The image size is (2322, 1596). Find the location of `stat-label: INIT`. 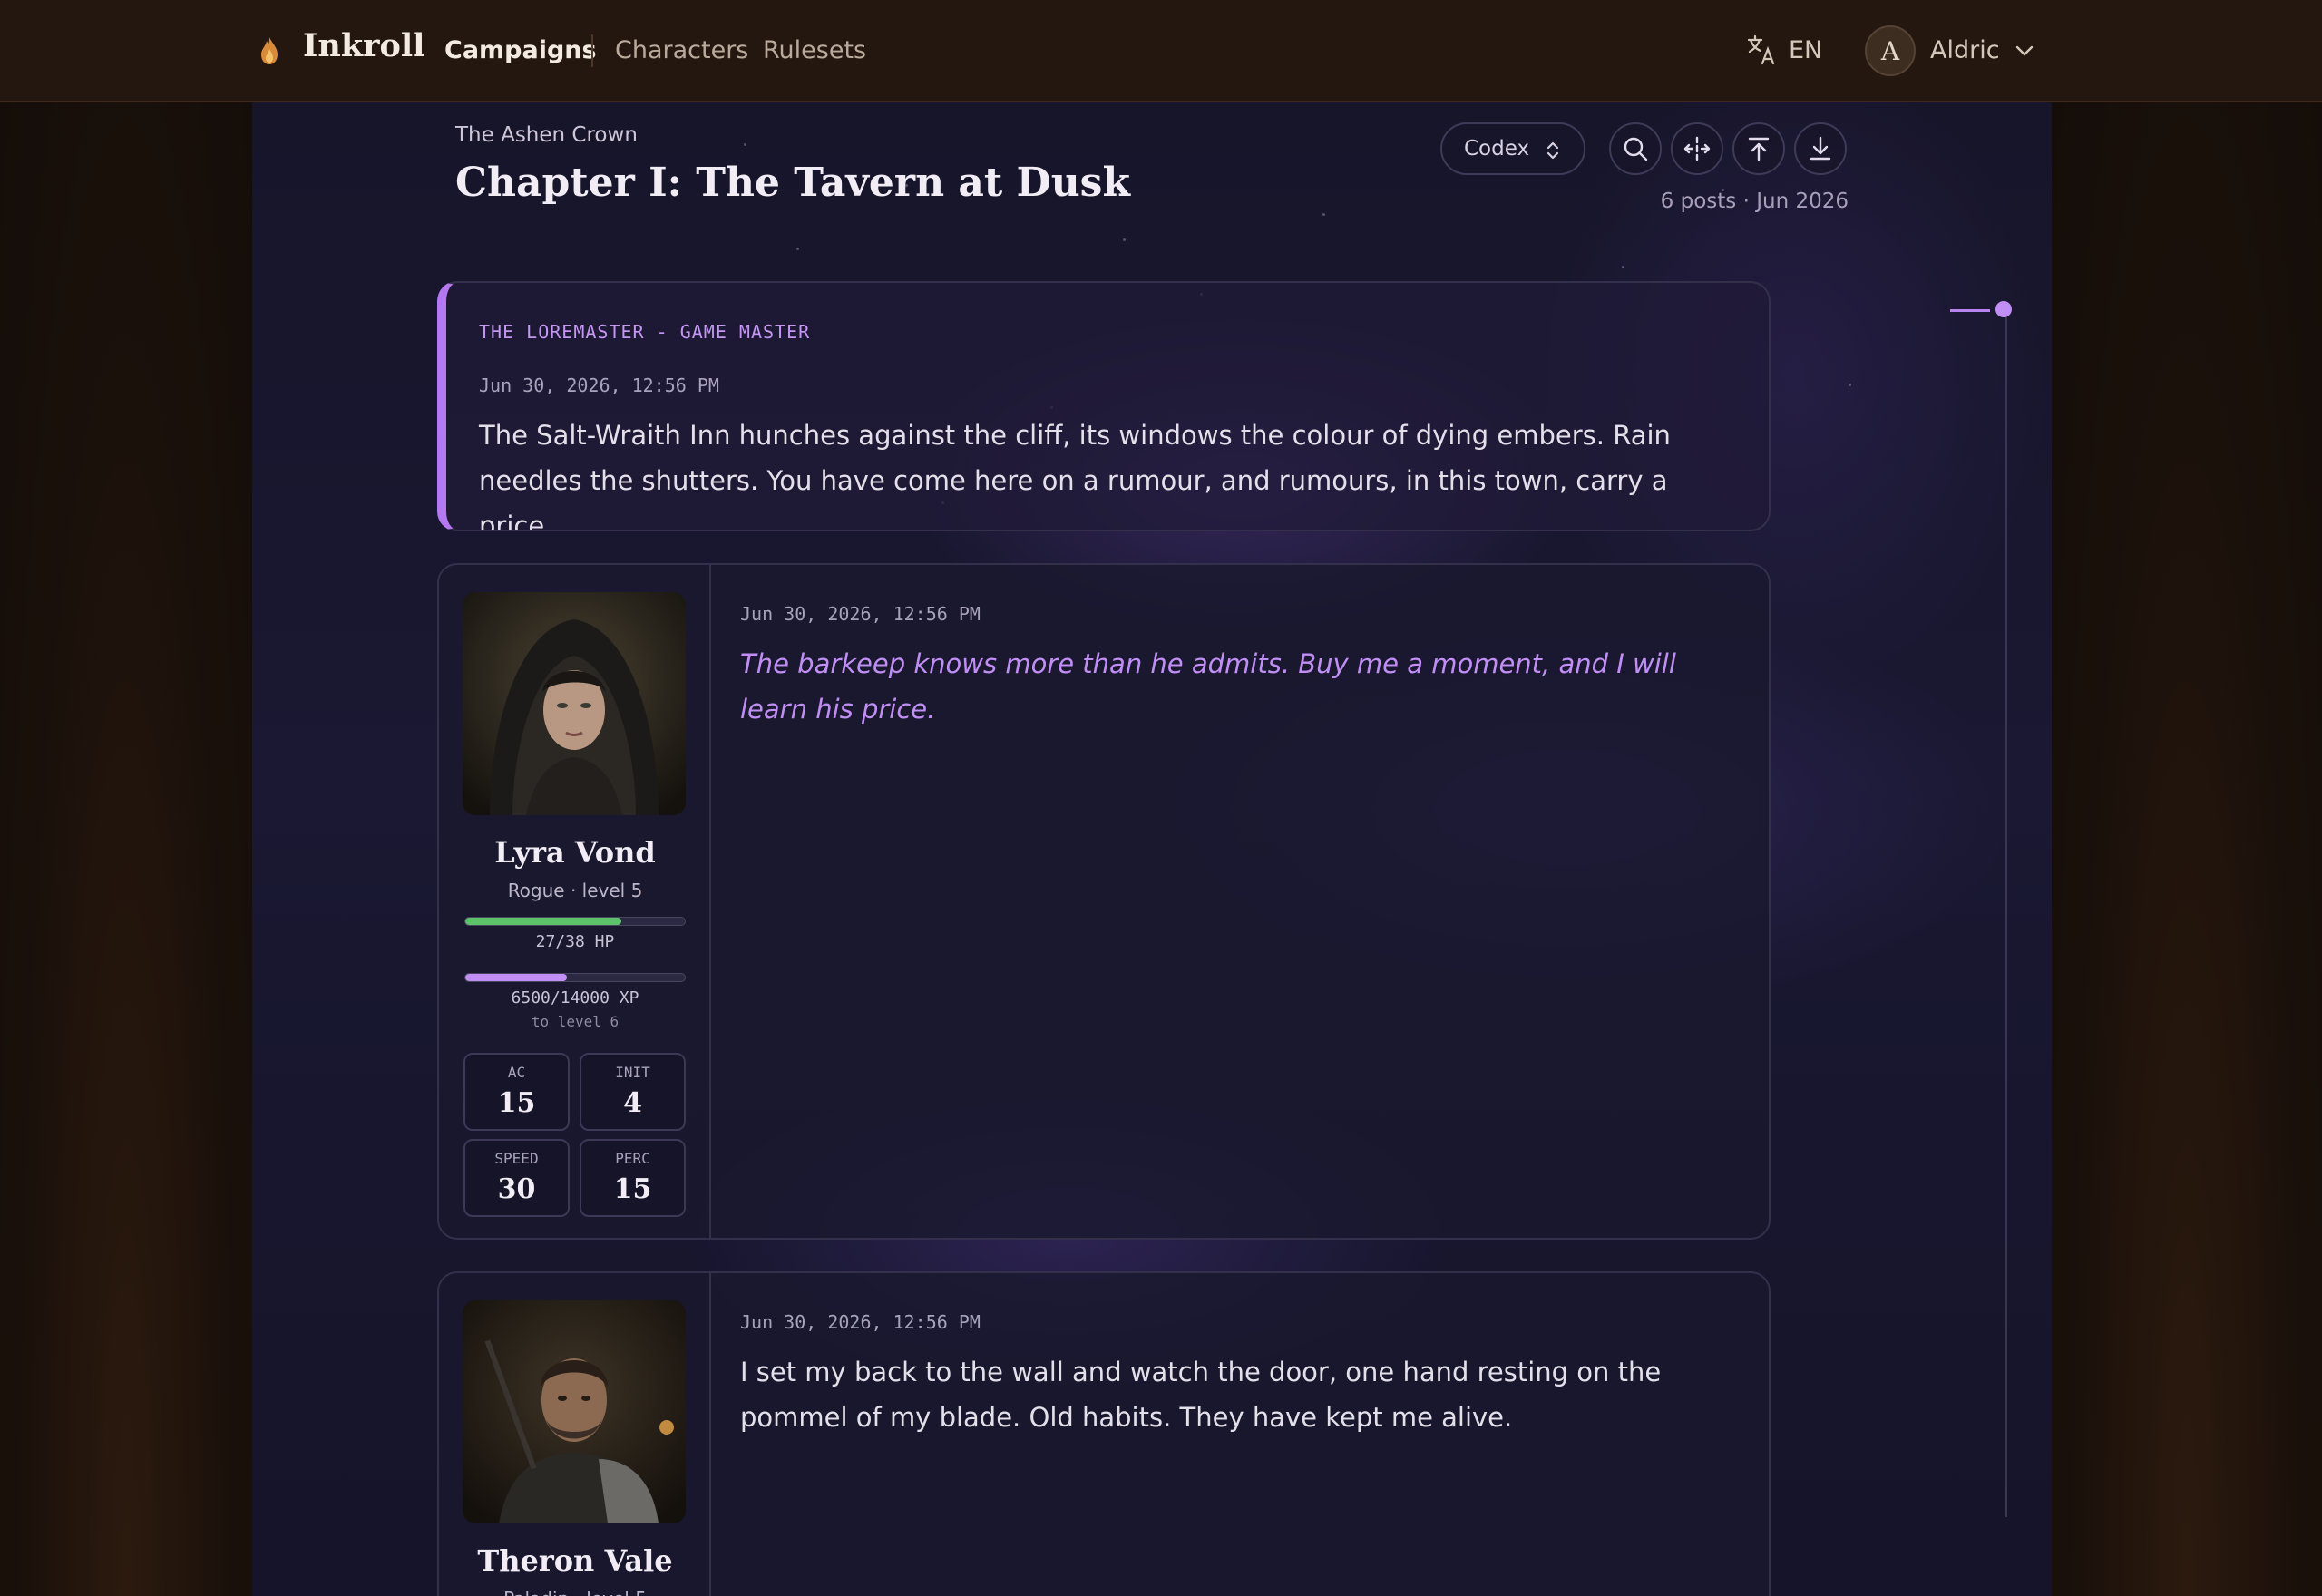

stat-label: INIT is located at coordinates (632, 1072).